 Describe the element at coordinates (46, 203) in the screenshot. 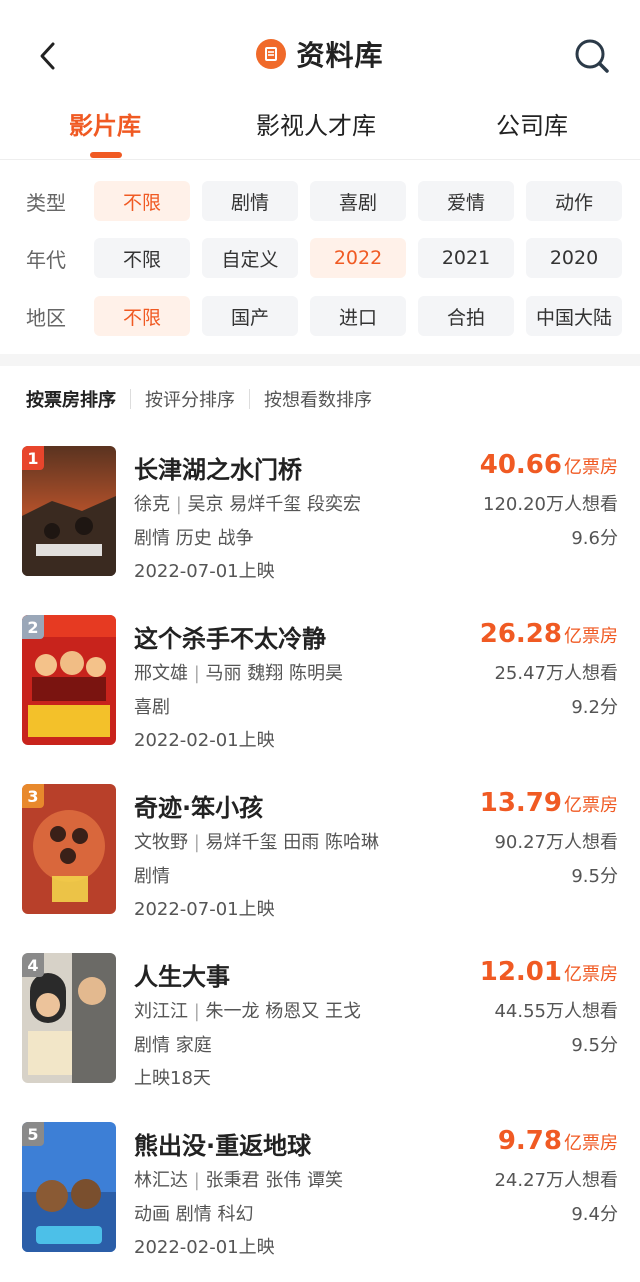

I see `filter-label-type: 类型` at that location.